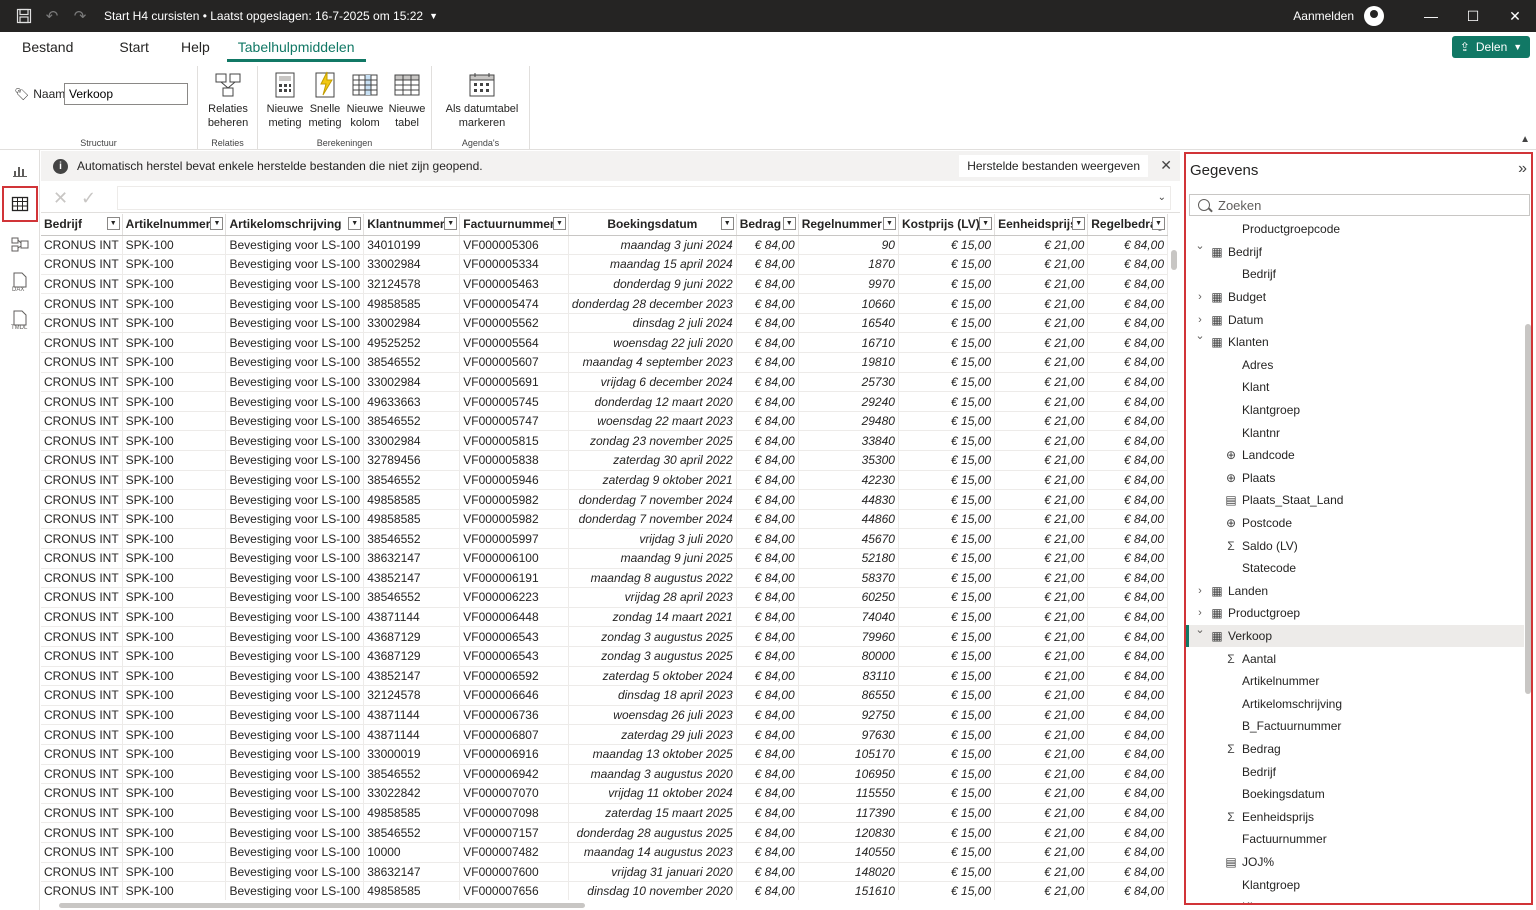  I want to click on table-cell: maandag 4 september 2023, so click(652, 362).